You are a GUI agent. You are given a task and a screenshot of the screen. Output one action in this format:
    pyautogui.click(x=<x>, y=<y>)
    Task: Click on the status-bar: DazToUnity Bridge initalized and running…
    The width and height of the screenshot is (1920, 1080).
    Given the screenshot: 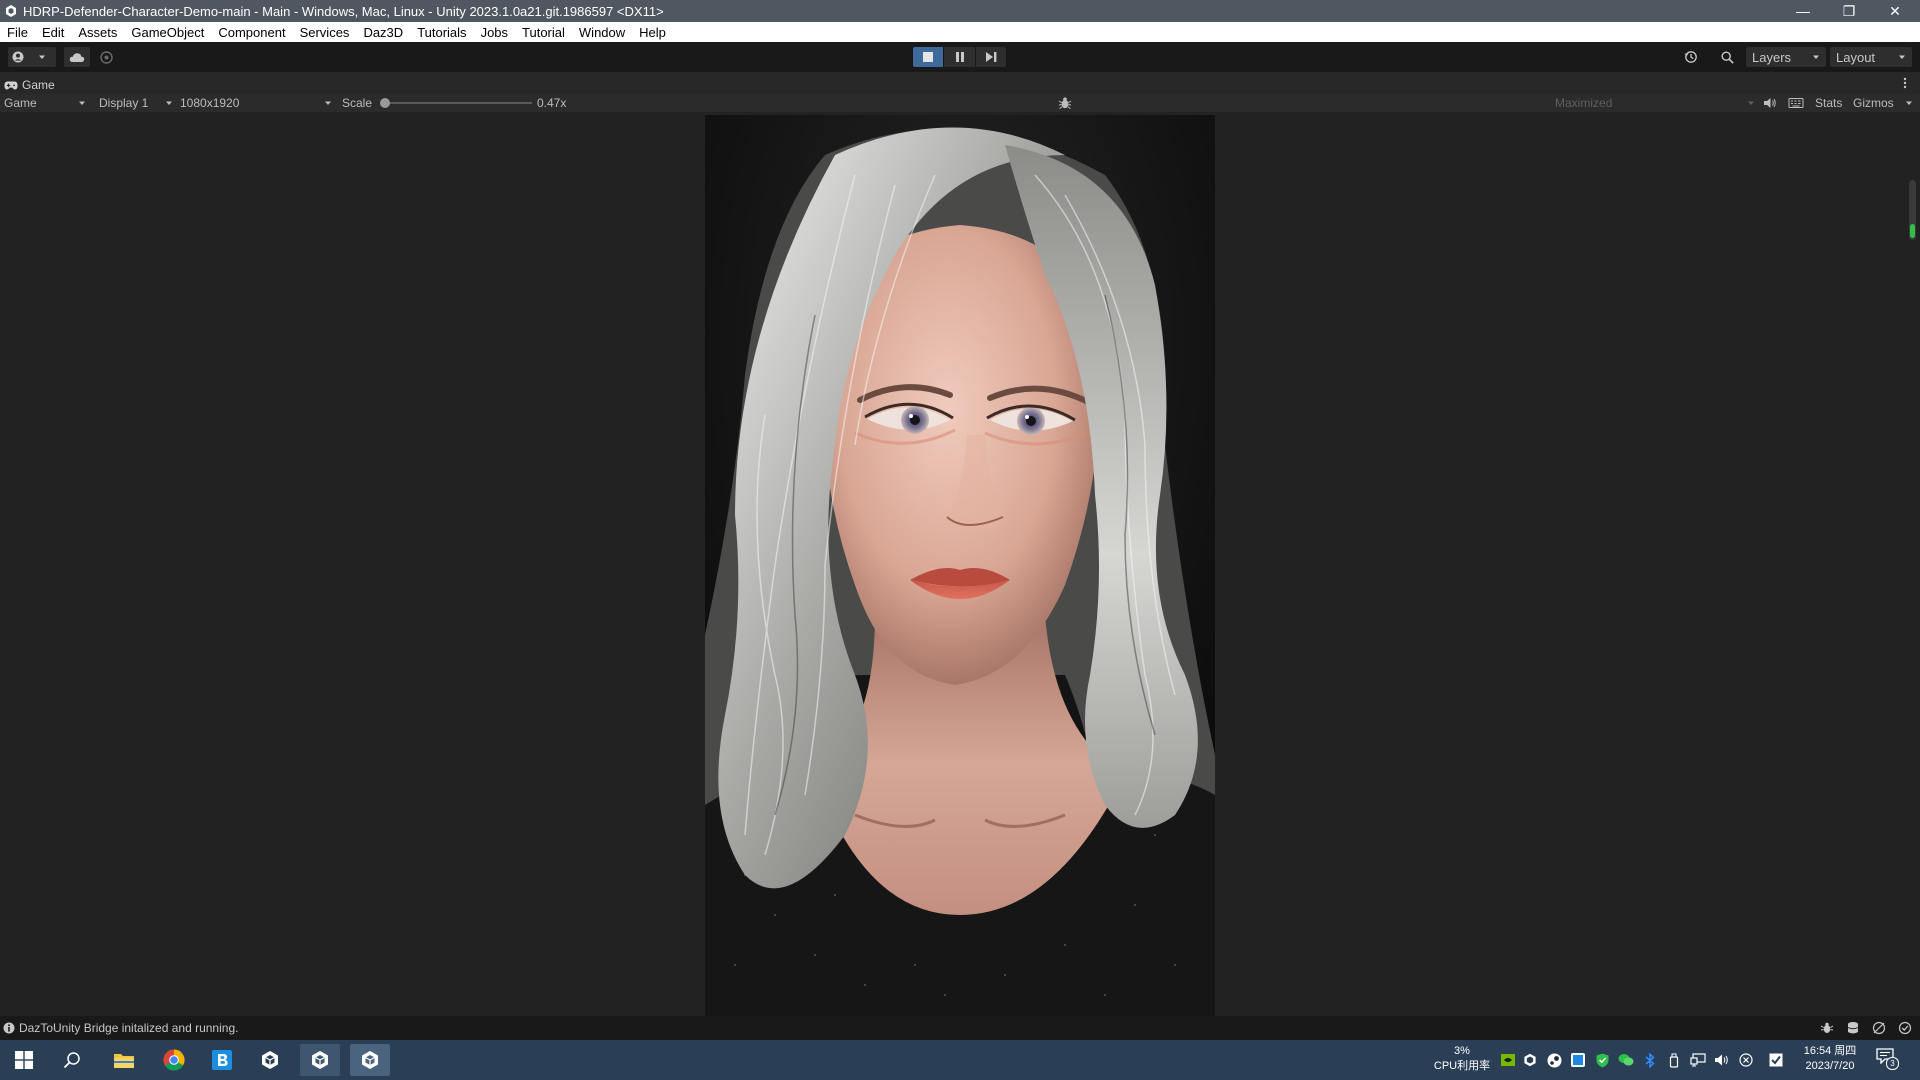 What is the action you would take?
    pyautogui.click(x=960, y=1028)
    